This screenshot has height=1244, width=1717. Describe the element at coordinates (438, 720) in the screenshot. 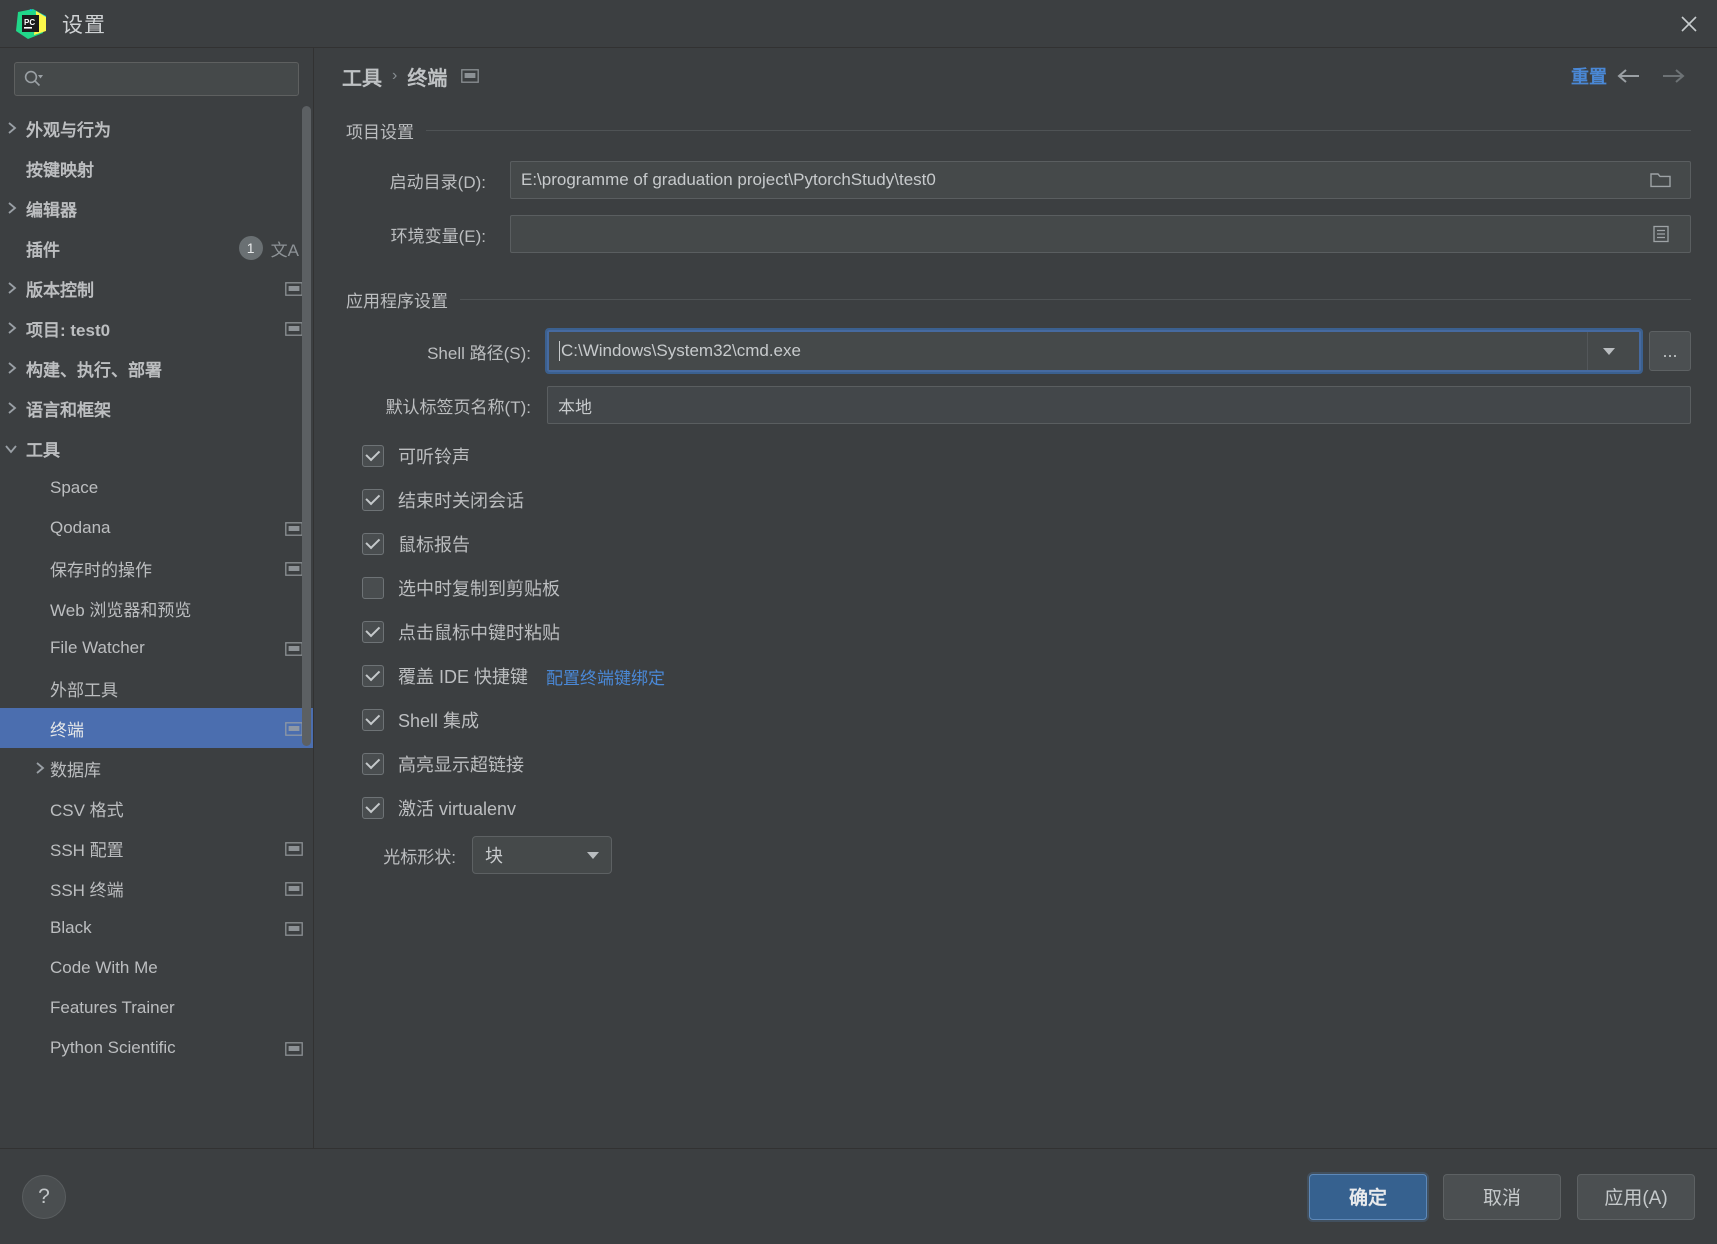

I see `checkbox-label-6: Shell 集成` at that location.